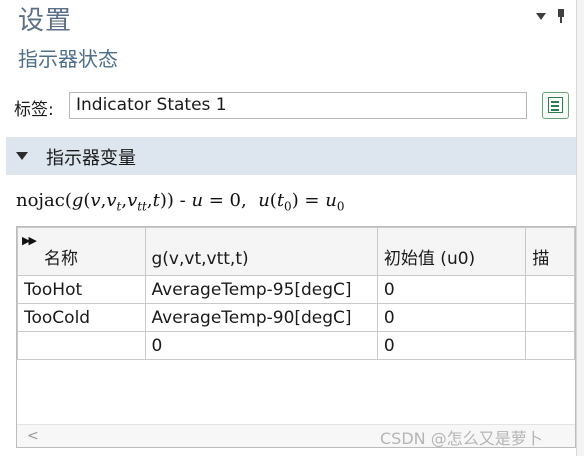  Describe the element at coordinates (451, 251) in the screenshot. I see `column-header-initial-value: 初始值 (u0)` at that location.